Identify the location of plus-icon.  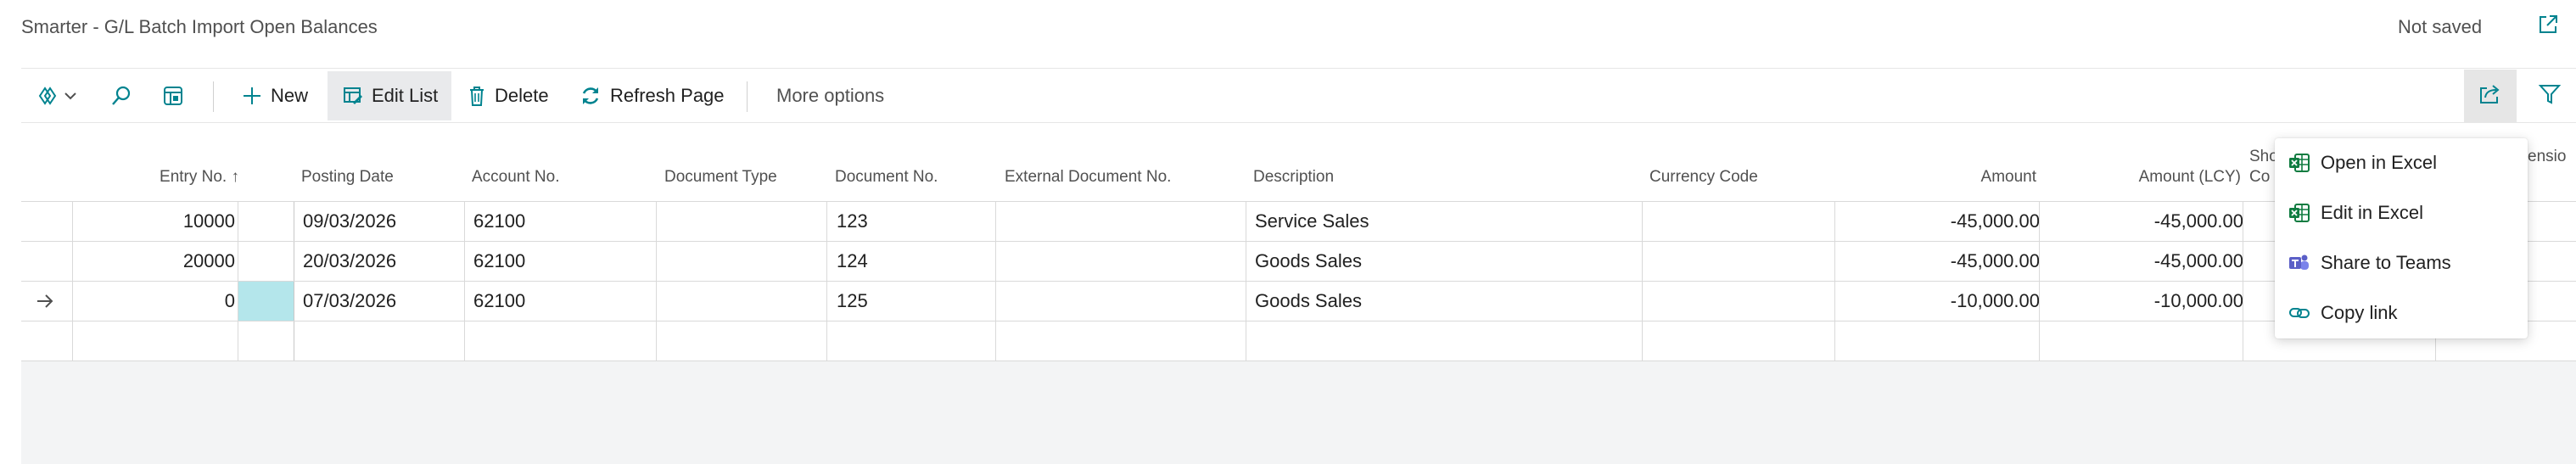
(252, 96).